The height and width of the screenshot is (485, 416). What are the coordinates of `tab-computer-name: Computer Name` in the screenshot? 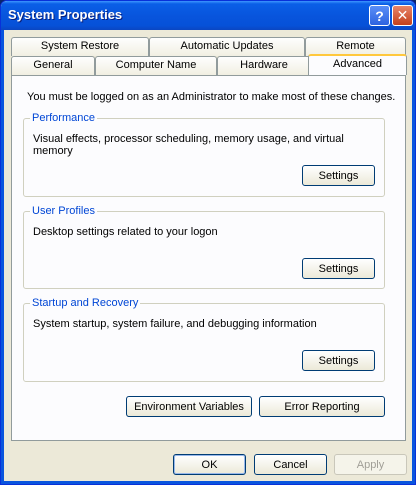 It's located at (156, 65).